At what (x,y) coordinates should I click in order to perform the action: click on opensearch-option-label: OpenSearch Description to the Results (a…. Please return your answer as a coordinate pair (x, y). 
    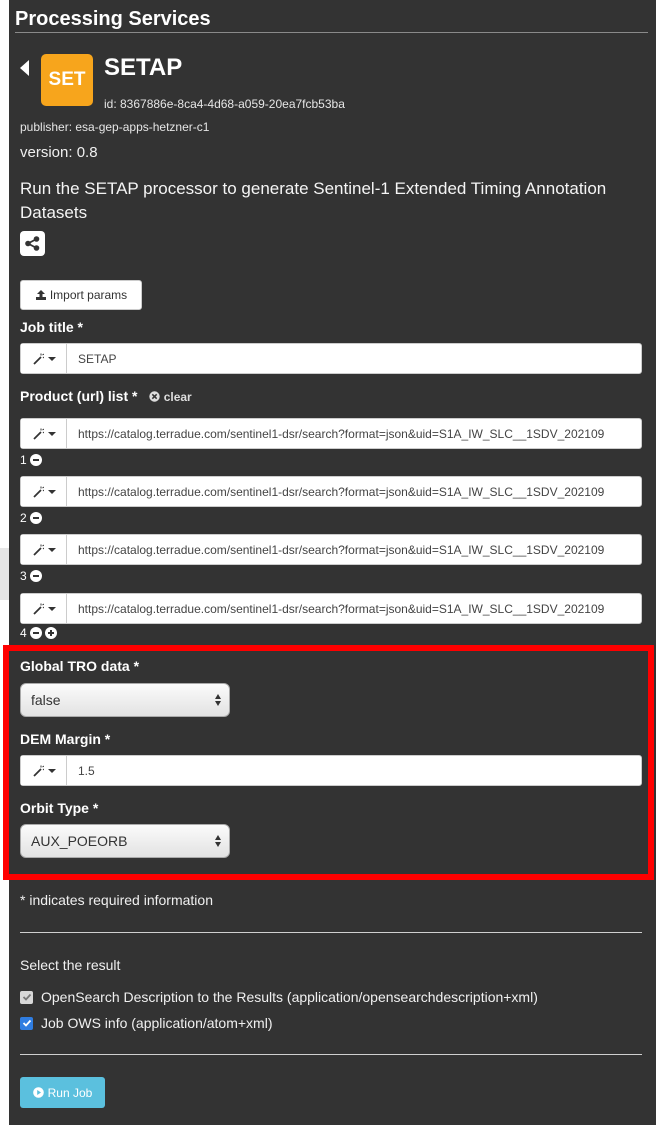
    Looking at the image, I should click on (289, 997).